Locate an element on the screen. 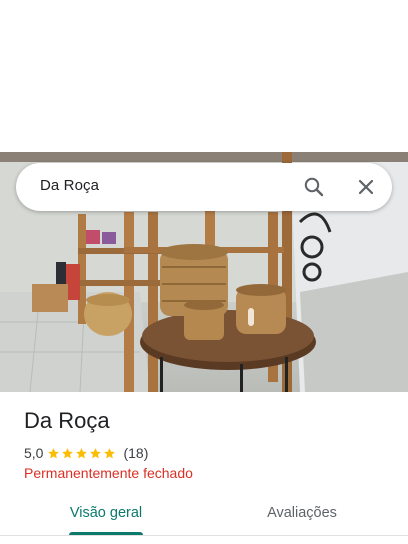  place-title: Da Roça is located at coordinates (67, 420).